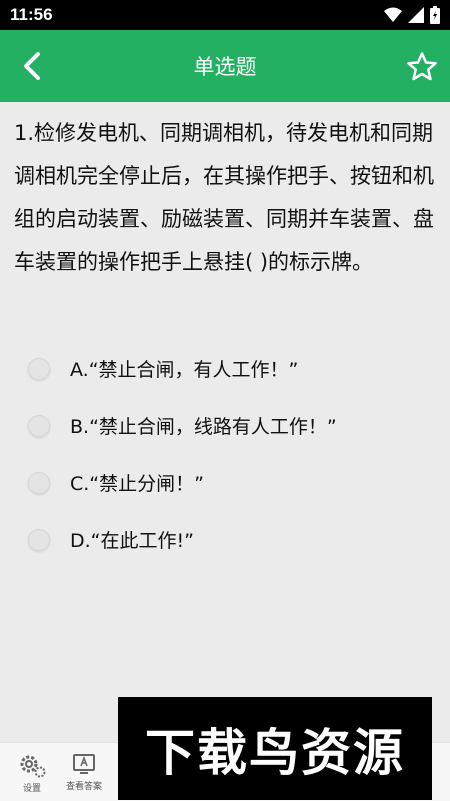 The height and width of the screenshot is (801, 450). Describe the element at coordinates (416, 15) in the screenshot. I see `signal-icon` at that location.